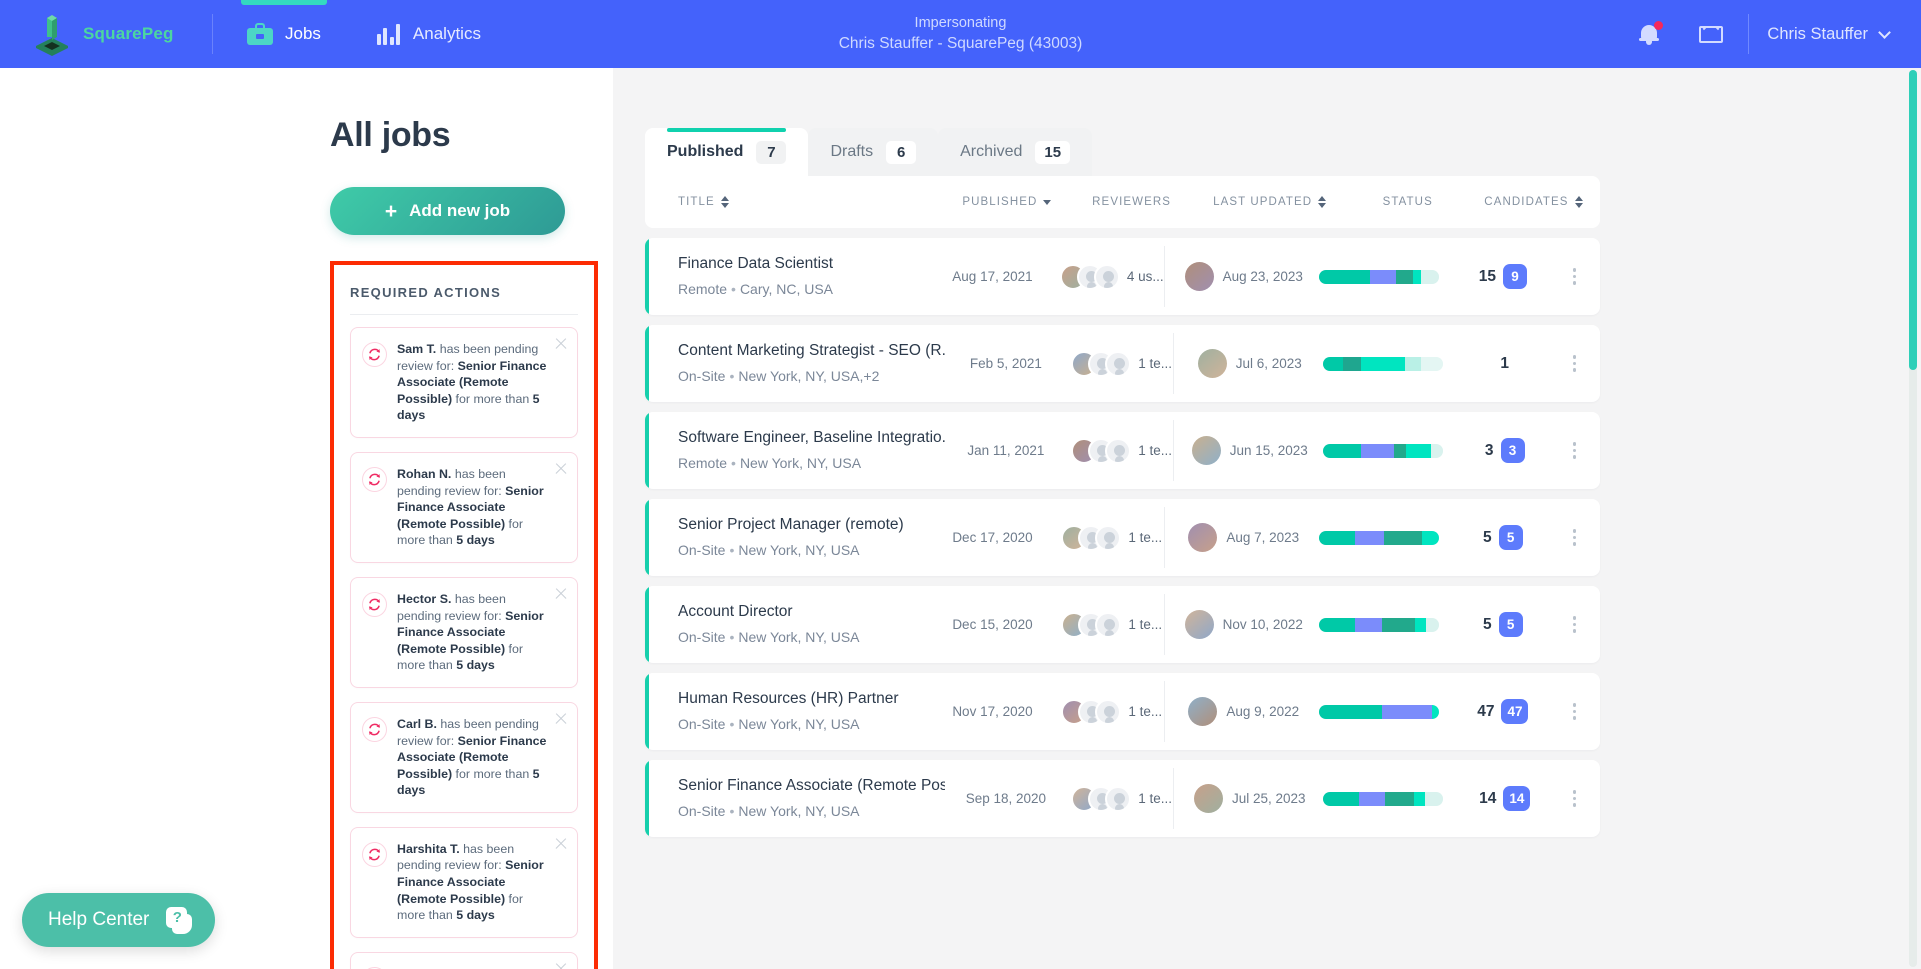 The width and height of the screenshot is (1921, 969). I want to click on user-menu: Chris Stauffer, so click(1831, 34).